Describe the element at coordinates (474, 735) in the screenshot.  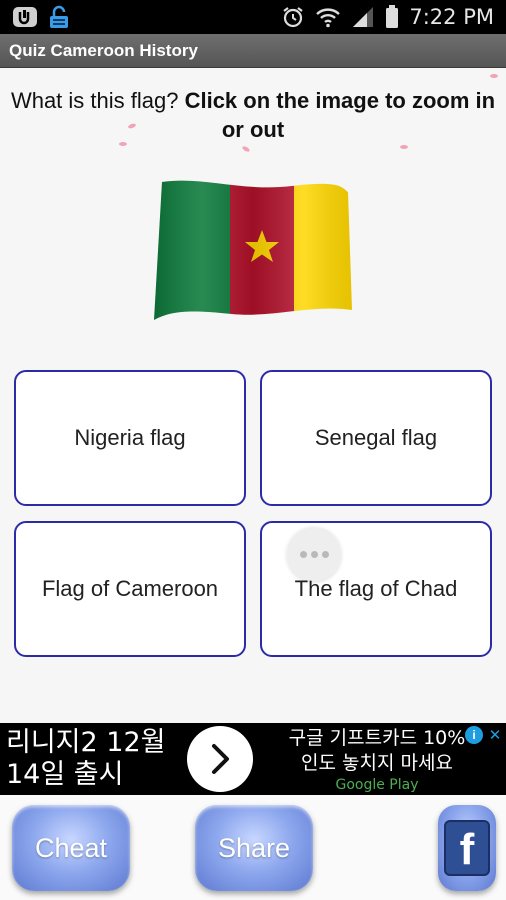
I see `ad-info-icon: i` at that location.